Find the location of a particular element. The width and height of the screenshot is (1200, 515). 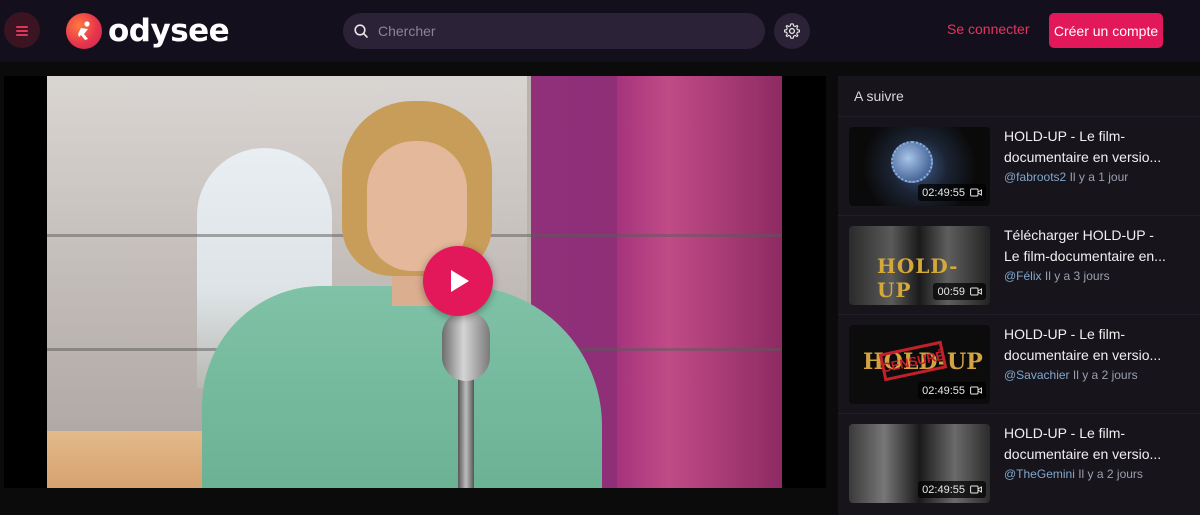

microphone is located at coordinates (466, 346).